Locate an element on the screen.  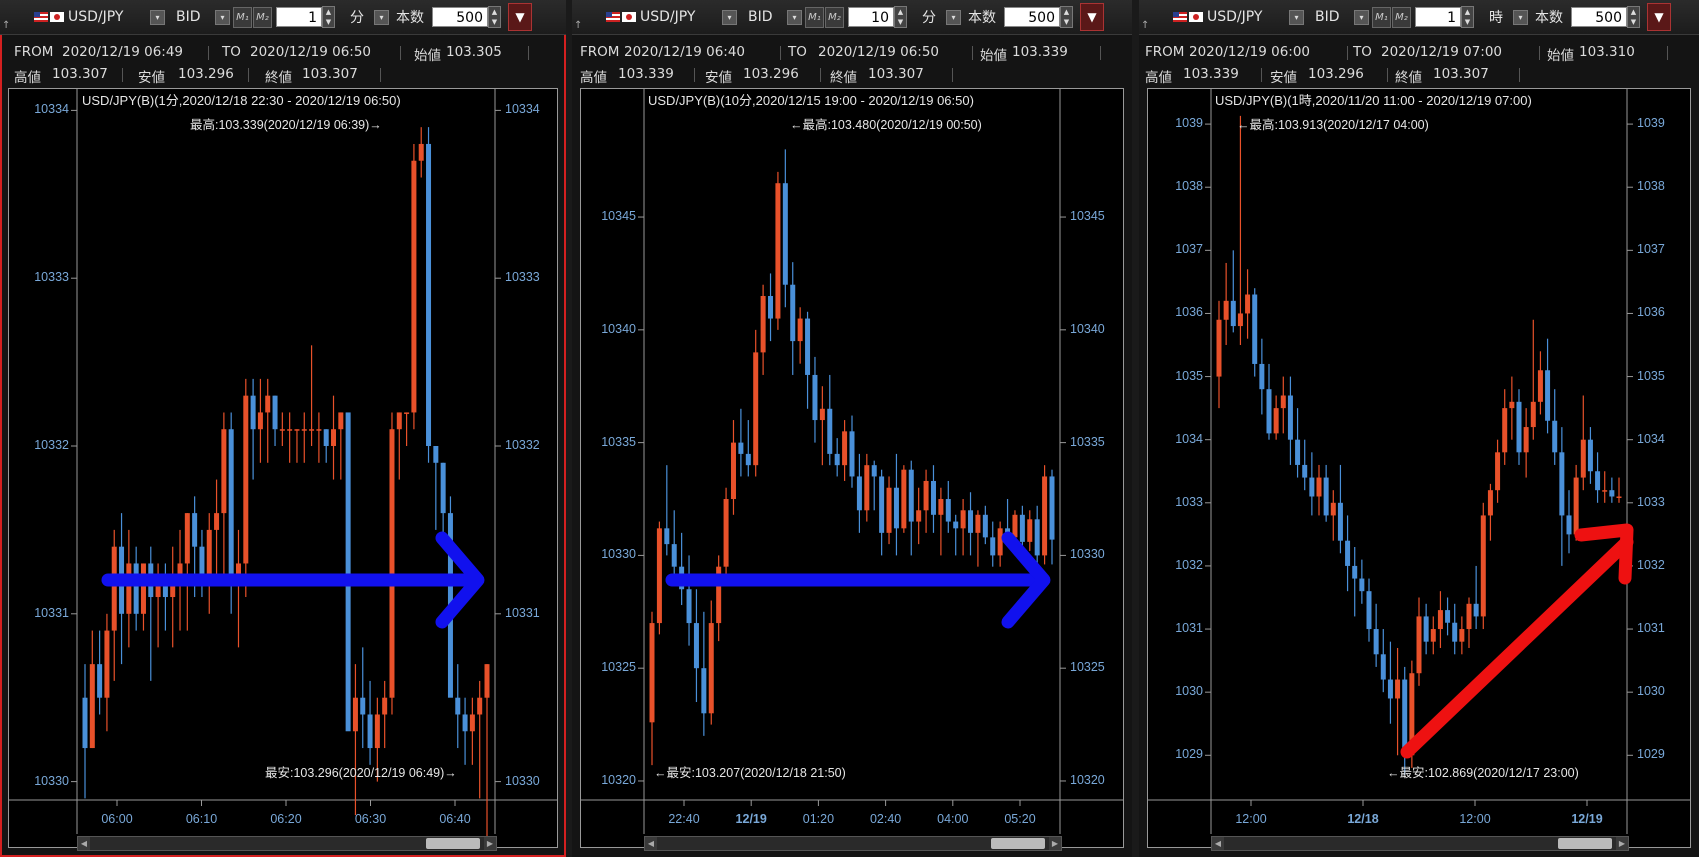
y-tick-label-left: 1038 is located at coordinates (1189, 186).